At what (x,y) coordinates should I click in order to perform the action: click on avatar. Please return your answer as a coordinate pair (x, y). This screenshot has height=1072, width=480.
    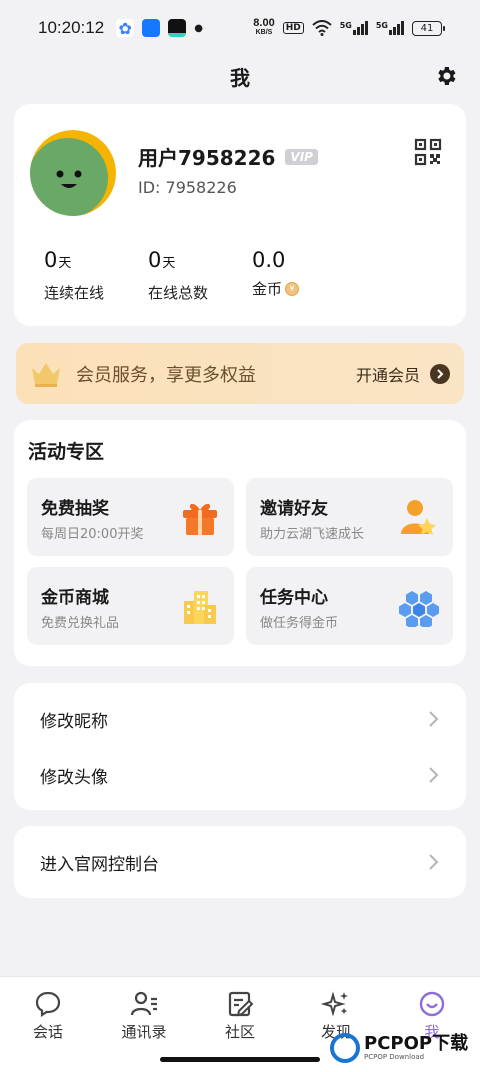
    Looking at the image, I should click on (73, 173).